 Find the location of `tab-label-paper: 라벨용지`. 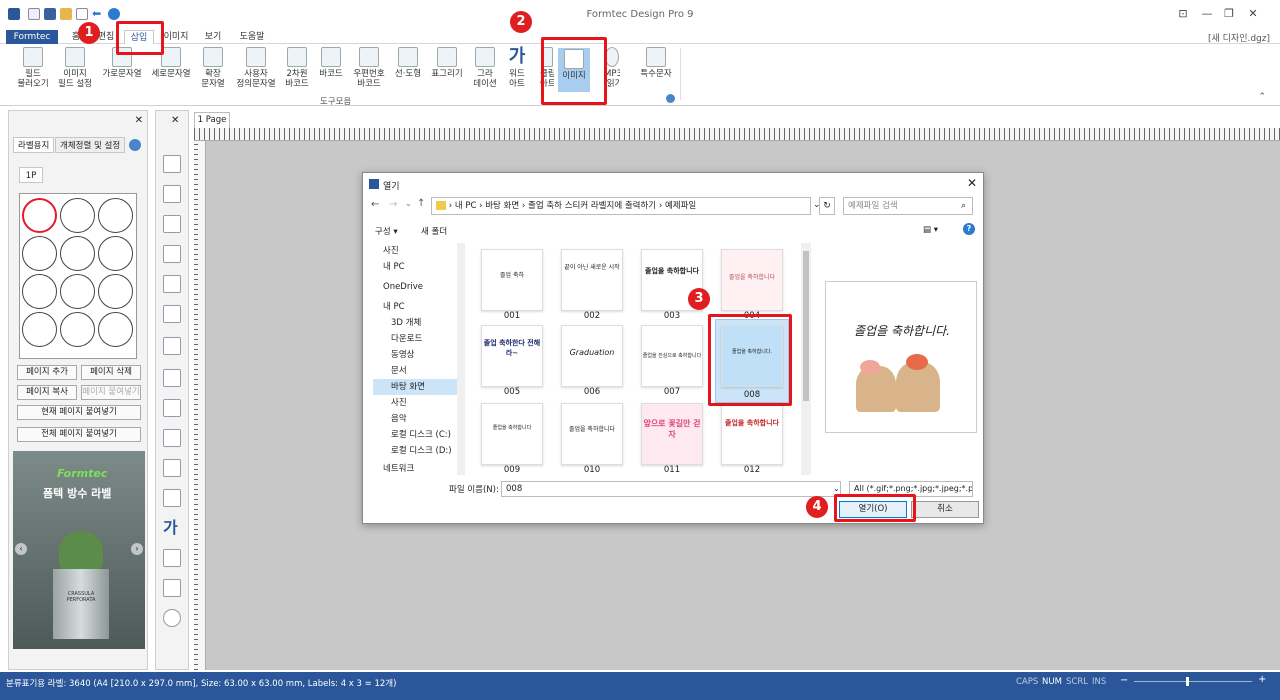

tab-label-paper: 라벨용지 is located at coordinates (34, 145).